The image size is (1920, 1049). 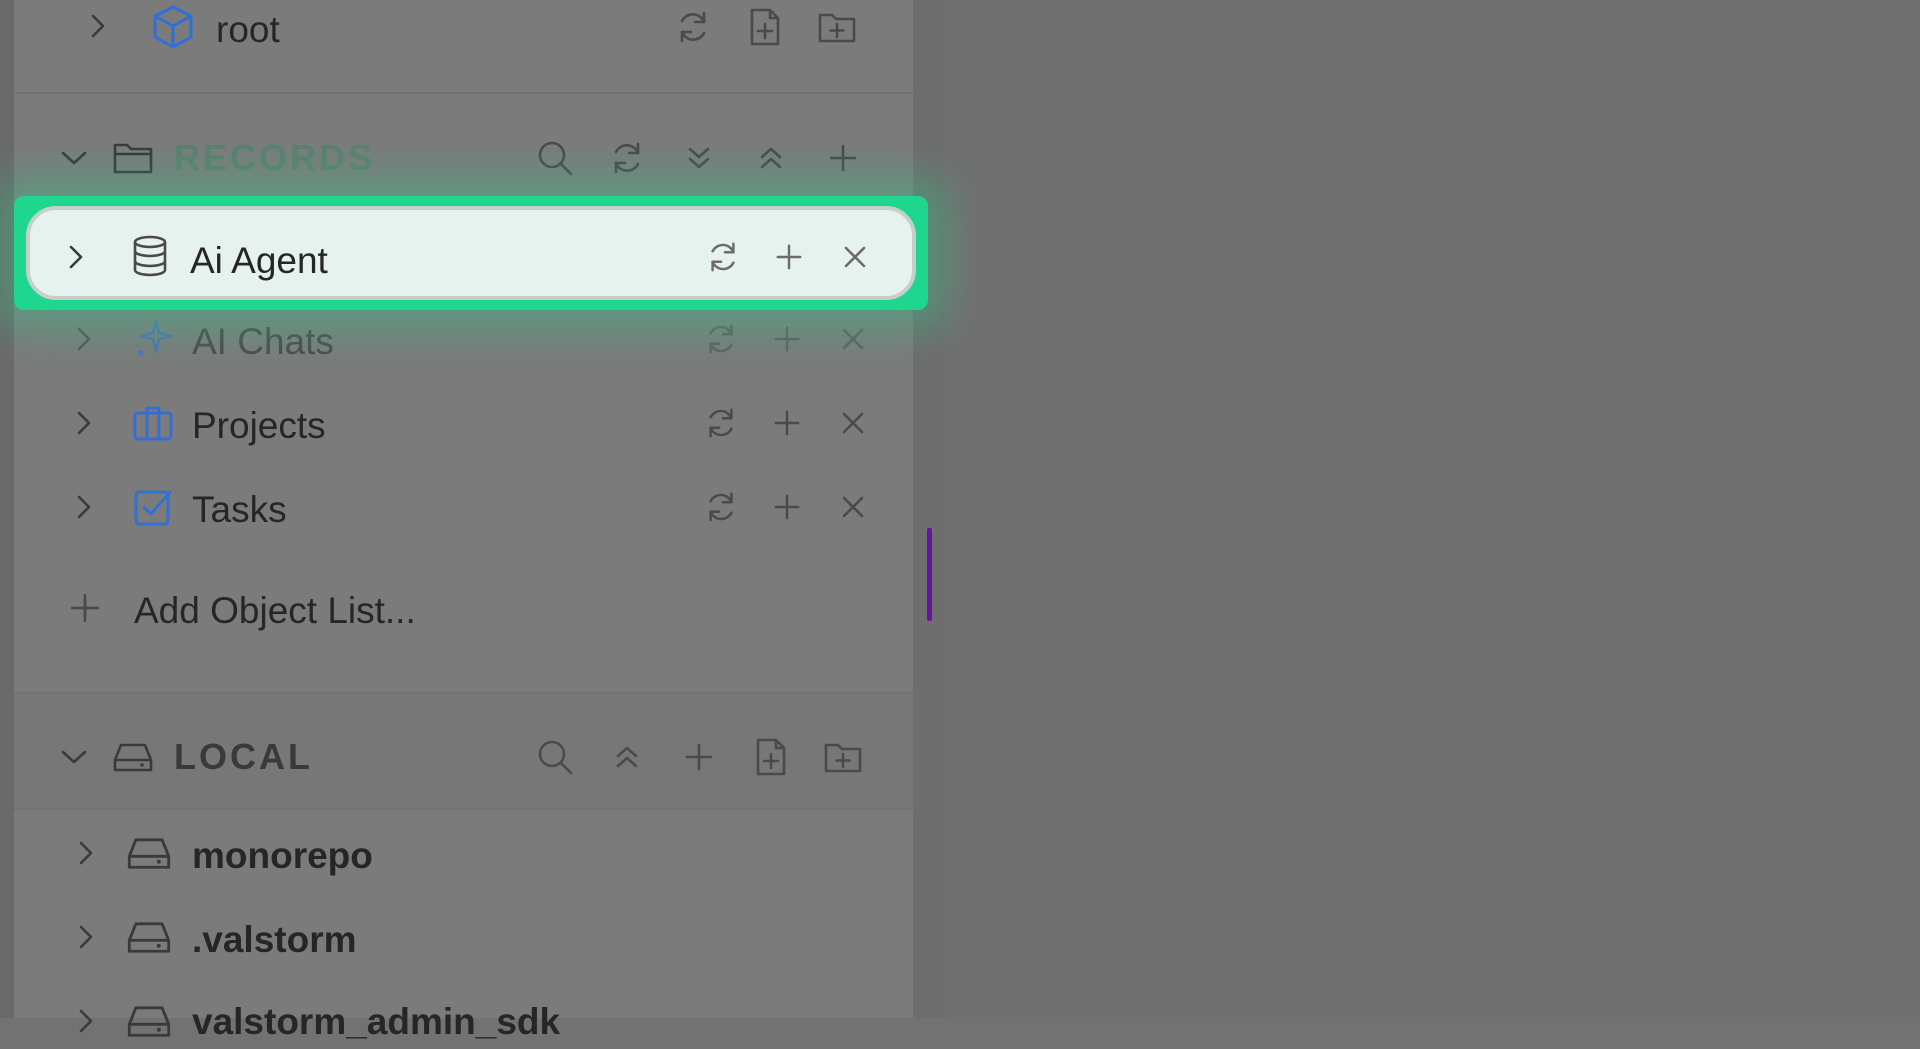 I want to click on tree-row-ai-chats: AI Chats, so click(x=463, y=339).